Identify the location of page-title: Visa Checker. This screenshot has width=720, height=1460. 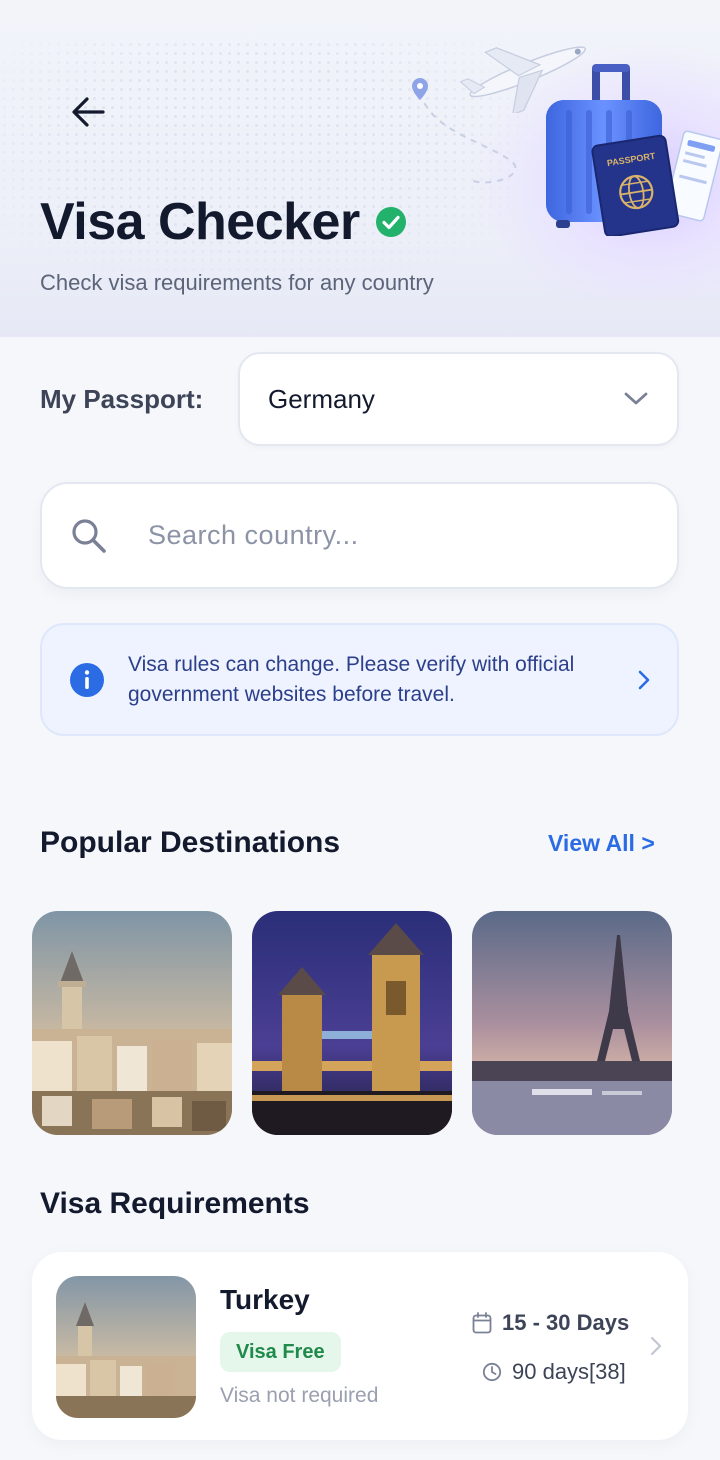
(200, 222).